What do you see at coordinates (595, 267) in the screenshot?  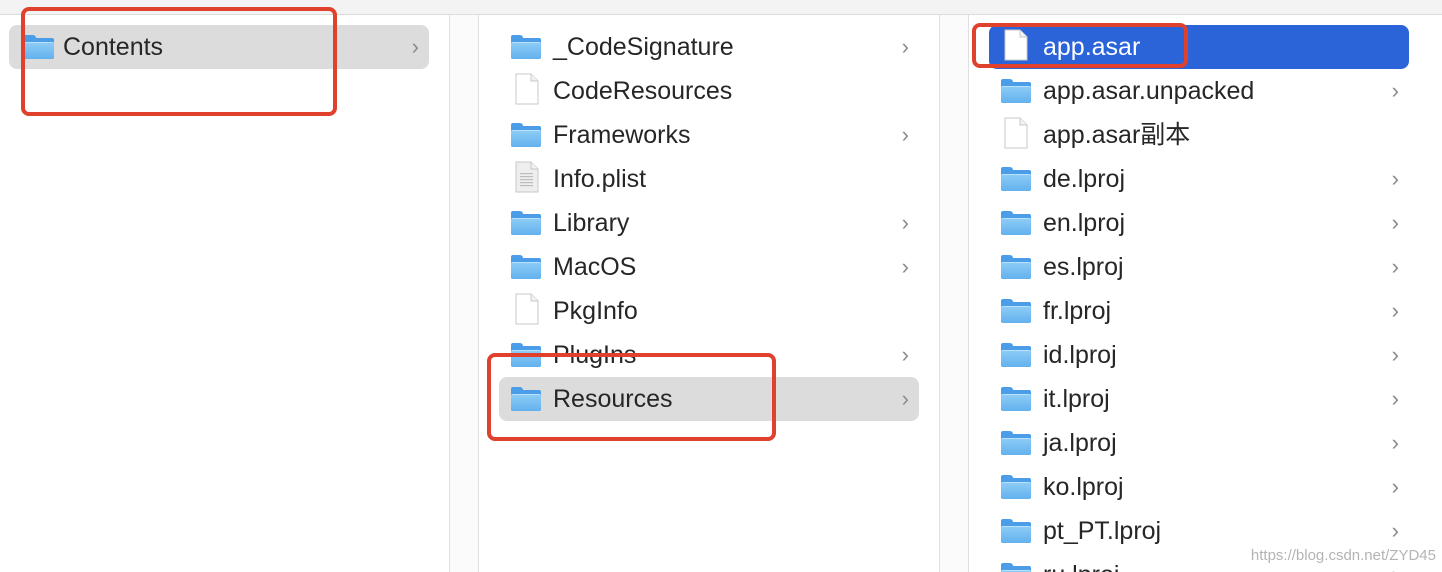 I see `row-label: MacOS` at bounding box center [595, 267].